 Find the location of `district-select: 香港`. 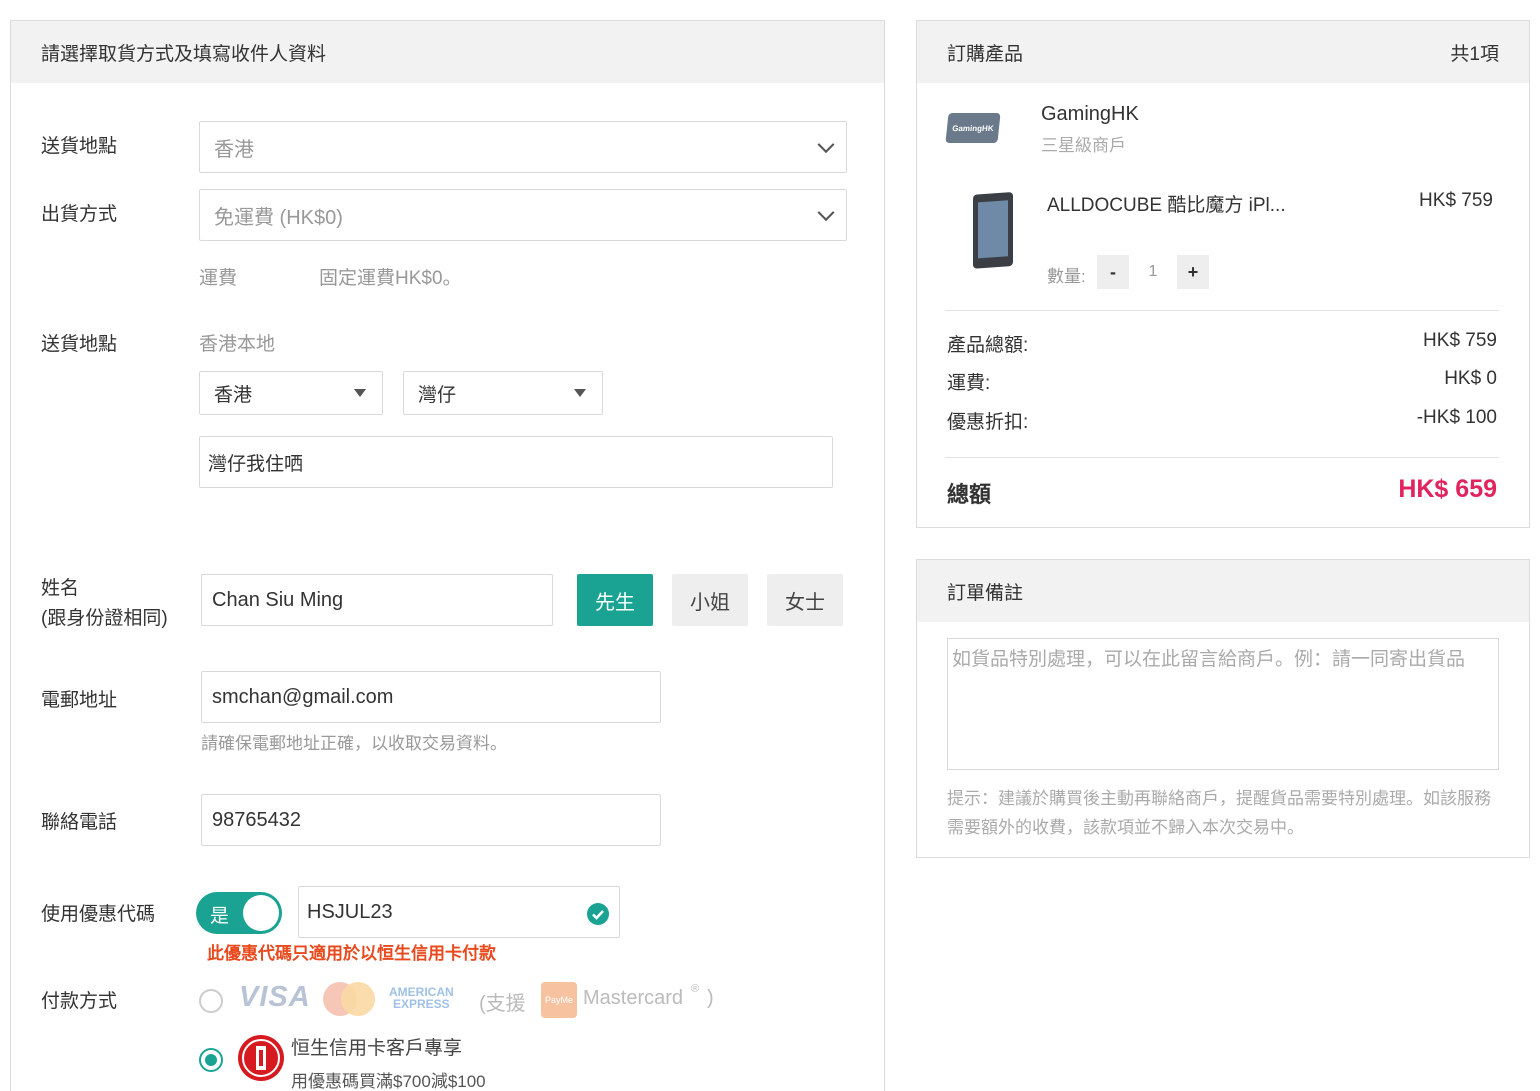

district-select: 香港 is located at coordinates (291, 393).